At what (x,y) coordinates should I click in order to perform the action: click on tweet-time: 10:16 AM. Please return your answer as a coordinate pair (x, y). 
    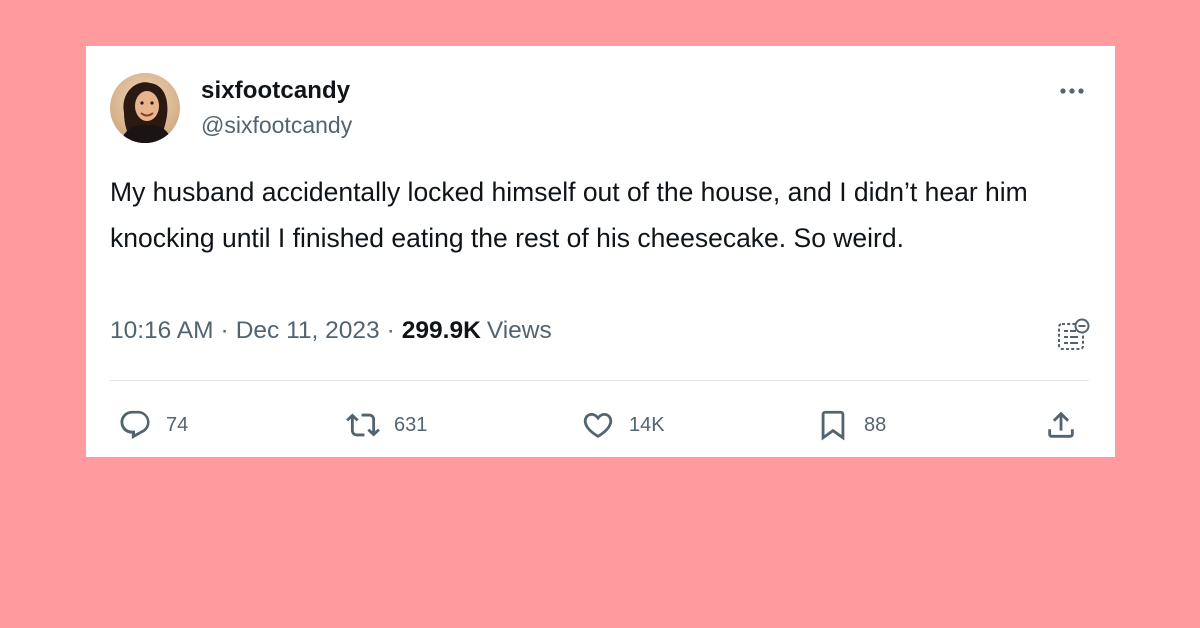
    Looking at the image, I should click on (162, 330).